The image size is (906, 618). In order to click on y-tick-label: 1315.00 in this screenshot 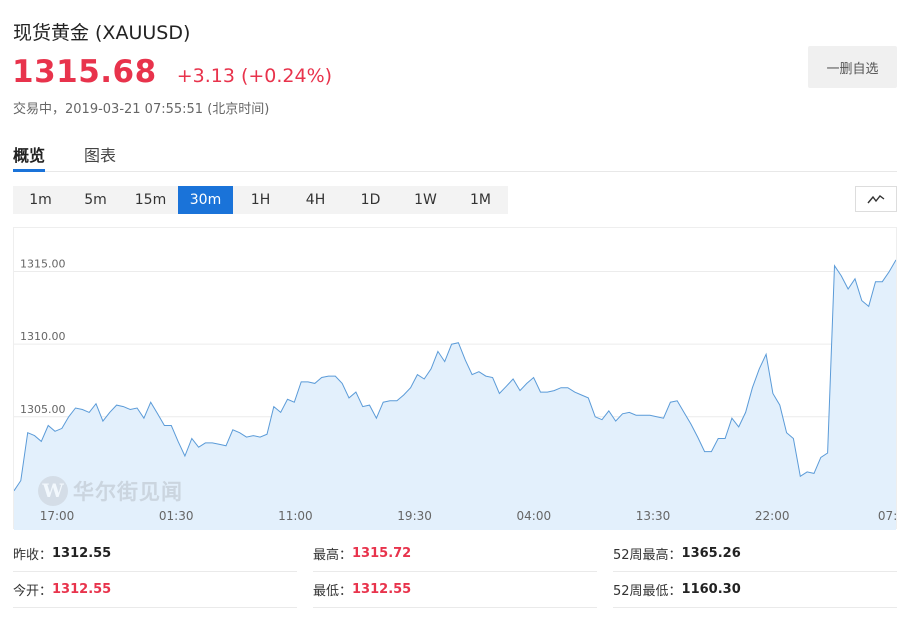, I will do `click(43, 264)`.